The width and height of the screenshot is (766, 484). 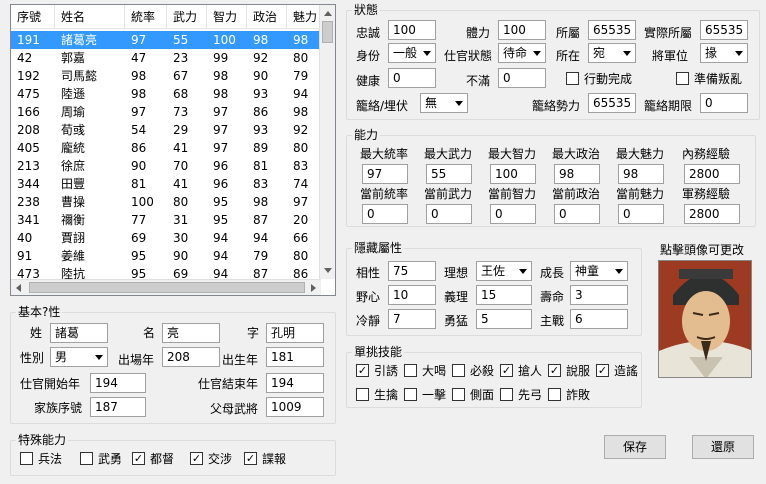 What do you see at coordinates (552, 321) in the screenshot?
I see `combat-label: 主戰` at bounding box center [552, 321].